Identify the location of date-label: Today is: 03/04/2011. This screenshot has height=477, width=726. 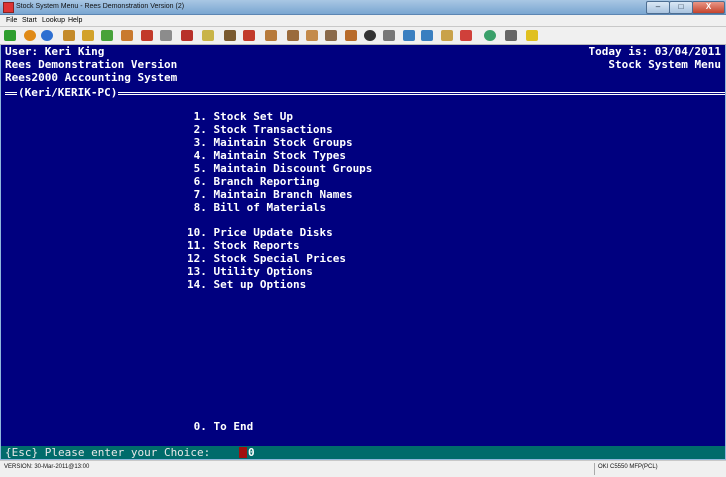
(654, 51).